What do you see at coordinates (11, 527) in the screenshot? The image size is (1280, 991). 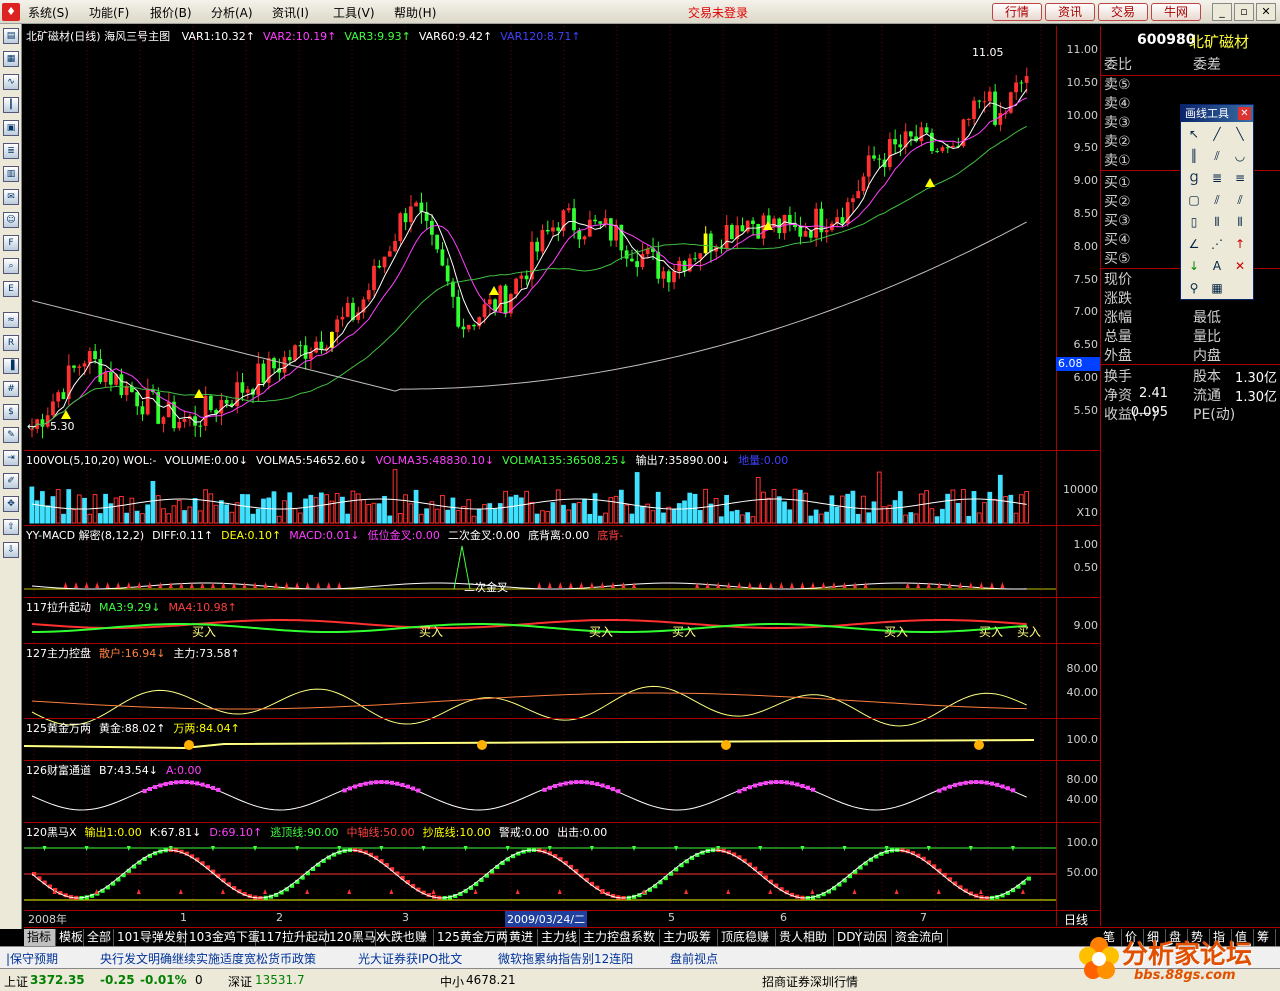 I see `arrow-up-icon: ⇧` at bounding box center [11, 527].